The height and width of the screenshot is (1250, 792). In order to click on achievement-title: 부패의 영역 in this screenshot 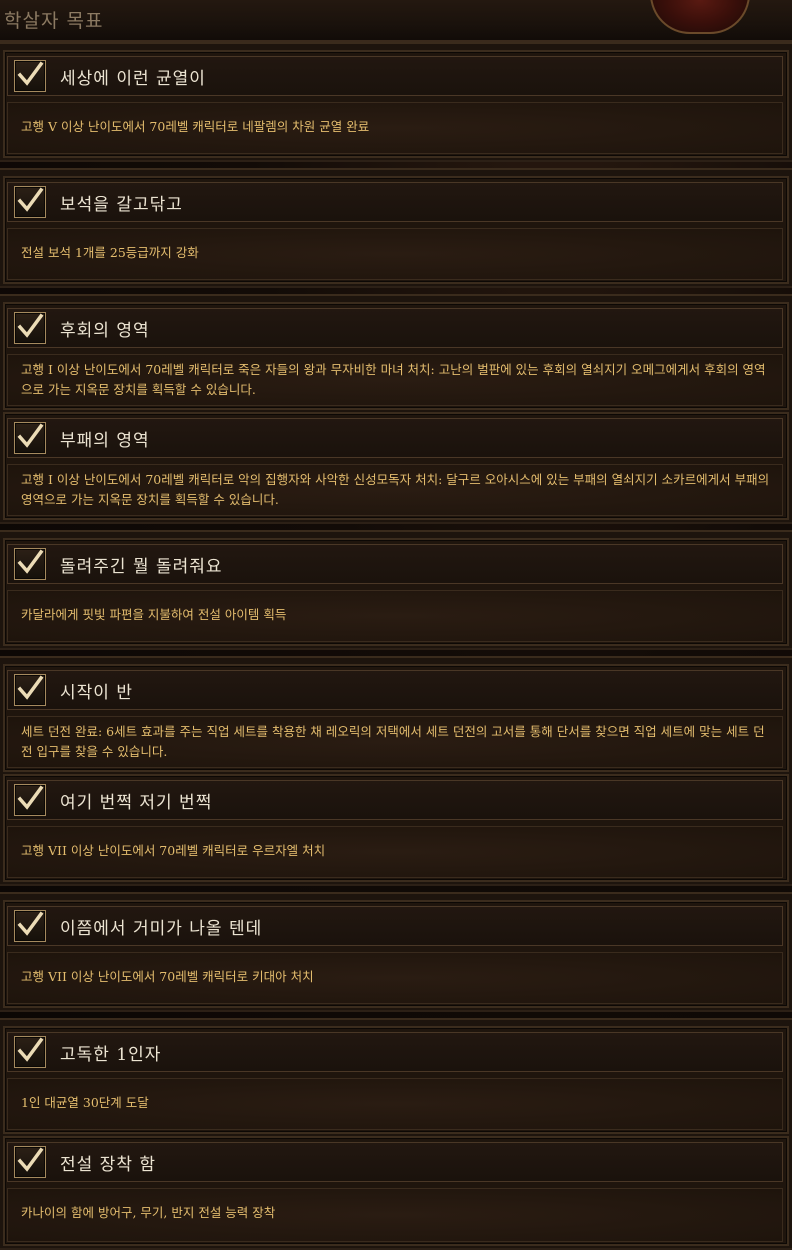, I will do `click(105, 441)`.